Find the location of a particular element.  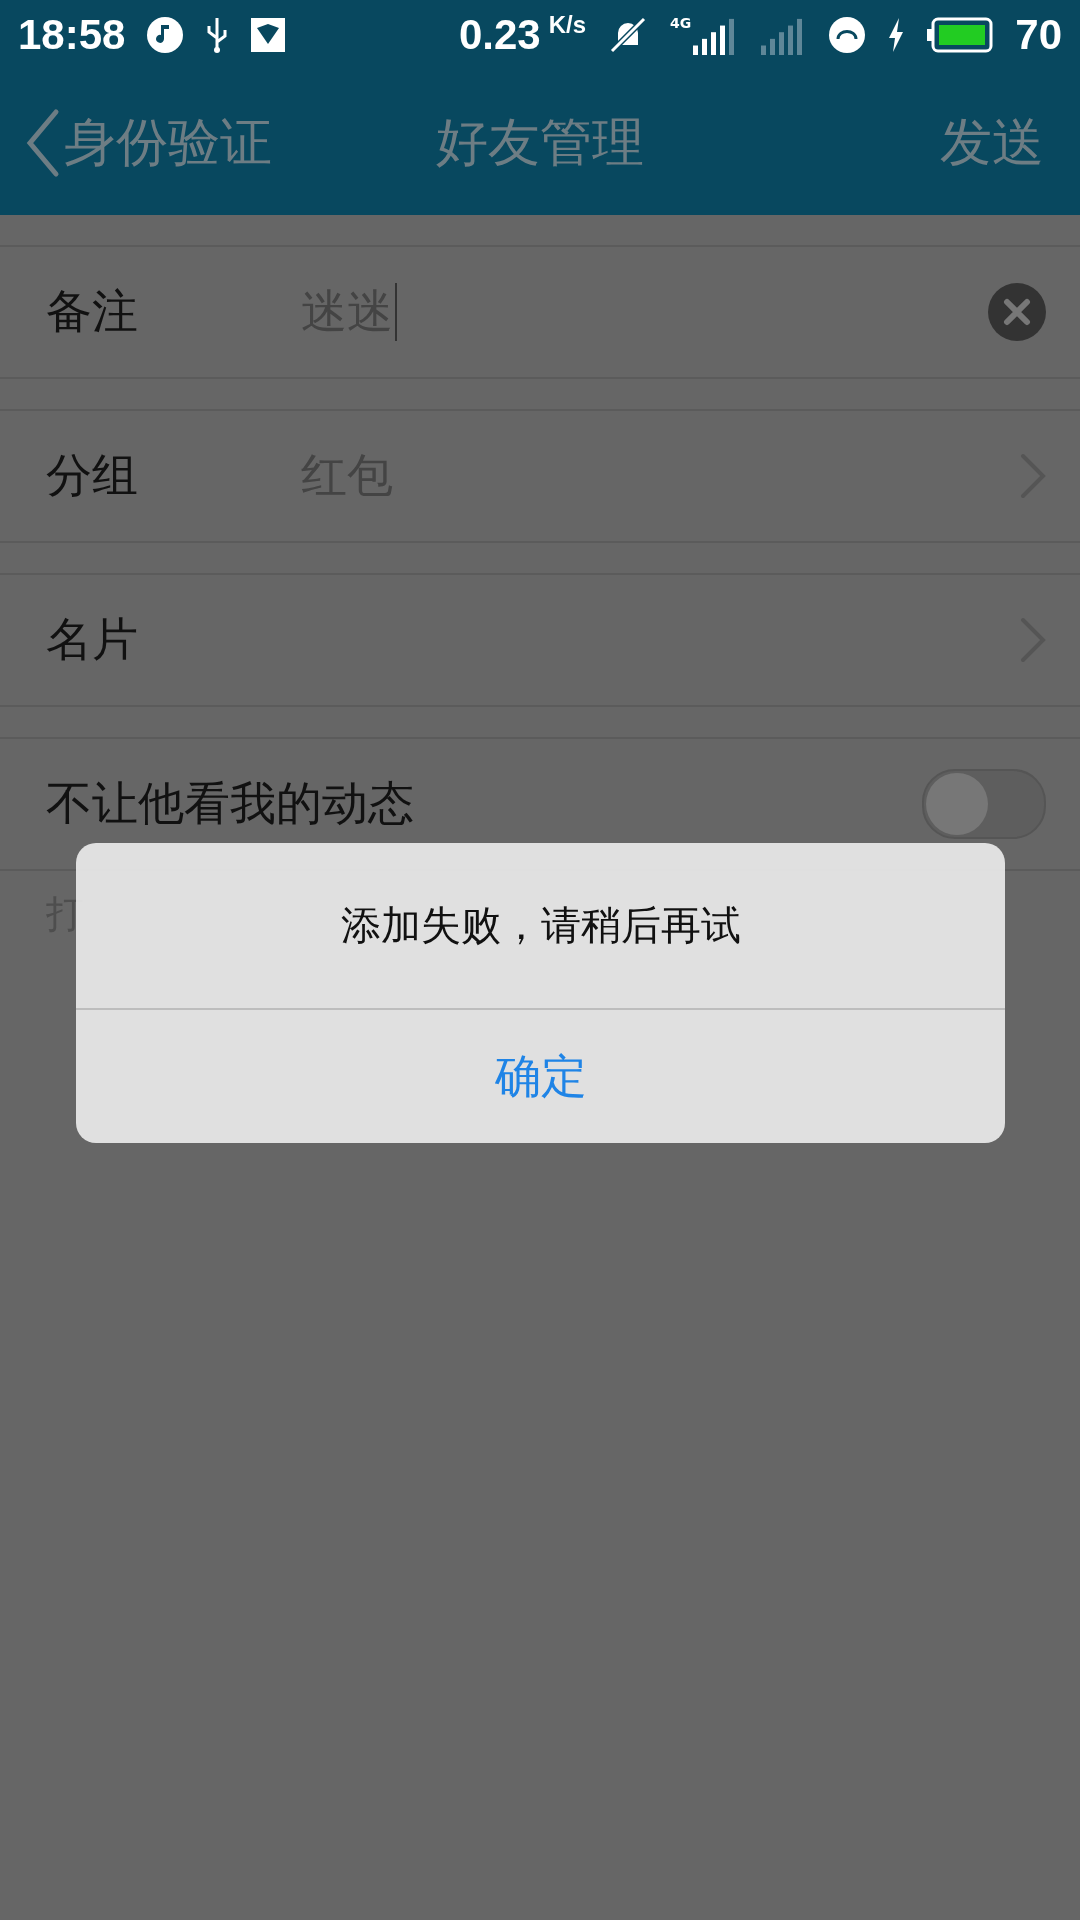

music-icon is located at coordinates (165, 35).